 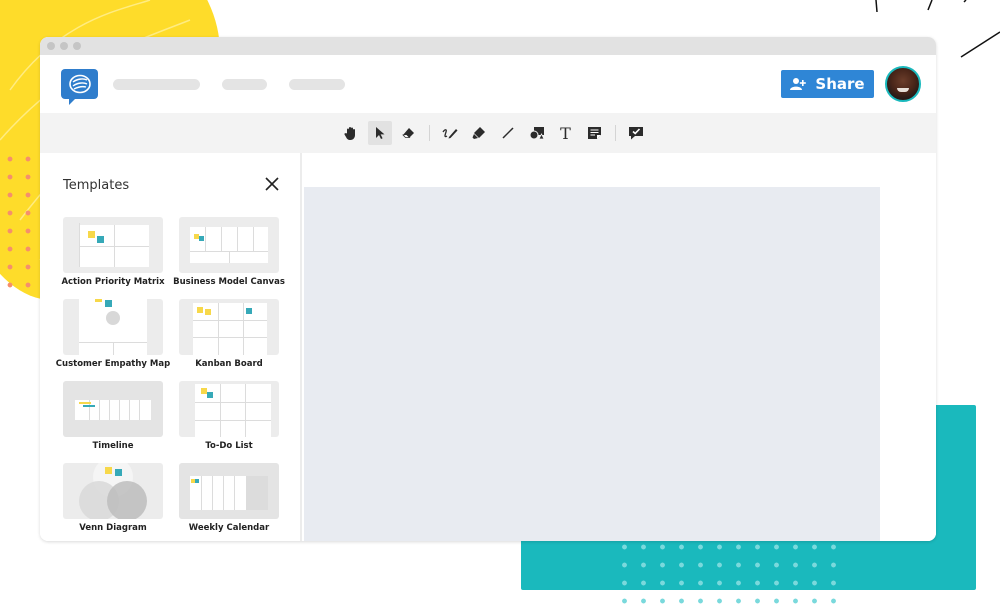 What do you see at coordinates (113, 446) in the screenshot?
I see `template-label: Timeline` at bounding box center [113, 446].